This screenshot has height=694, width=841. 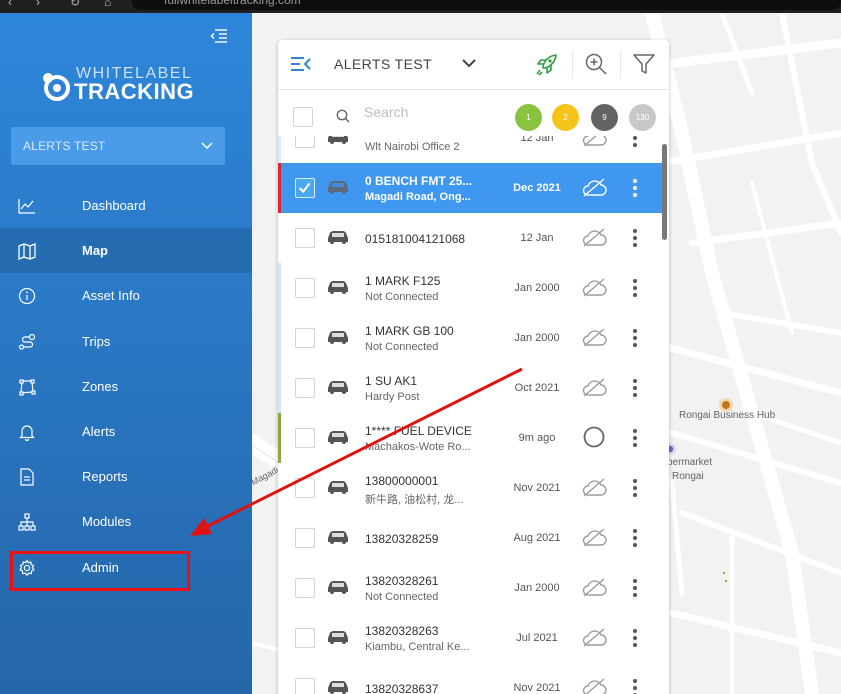 I want to click on list-scrollbar, so click(x=664, y=192).